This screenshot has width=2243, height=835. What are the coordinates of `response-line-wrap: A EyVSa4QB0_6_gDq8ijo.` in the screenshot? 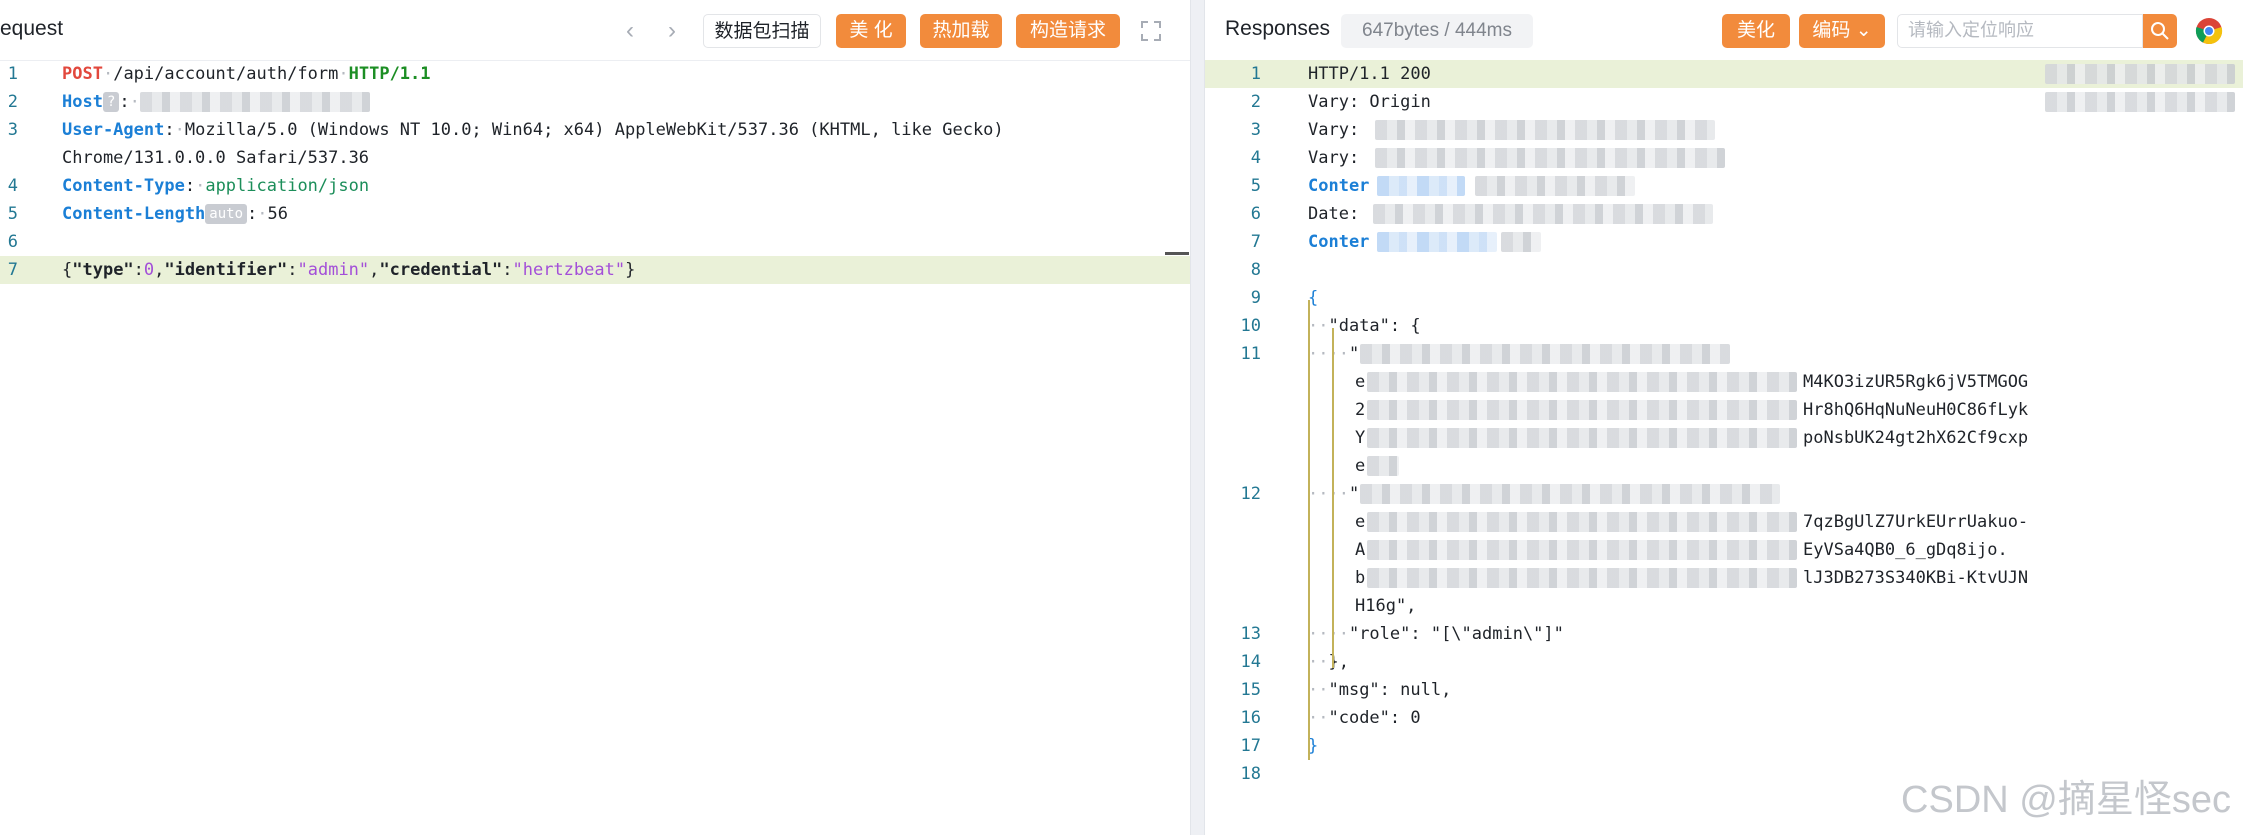 It's located at (1681, 550).